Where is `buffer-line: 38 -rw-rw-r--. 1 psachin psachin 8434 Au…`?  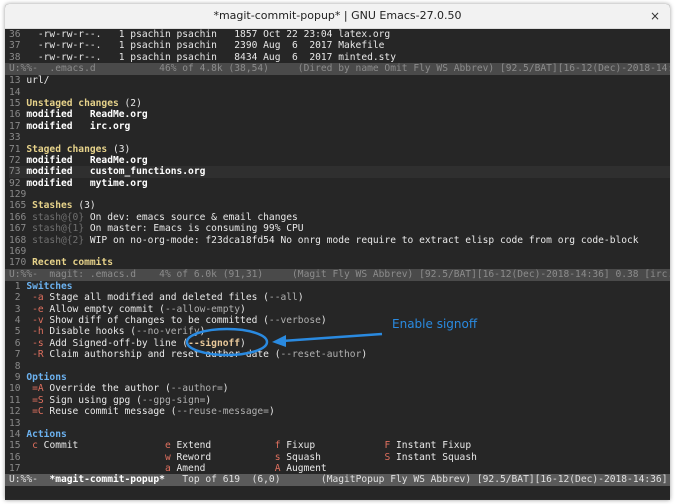
buffer-line: 38 -rw-rw-r--. 1 psachin psachin 8434 Au… is located at coordinates (339, 57).